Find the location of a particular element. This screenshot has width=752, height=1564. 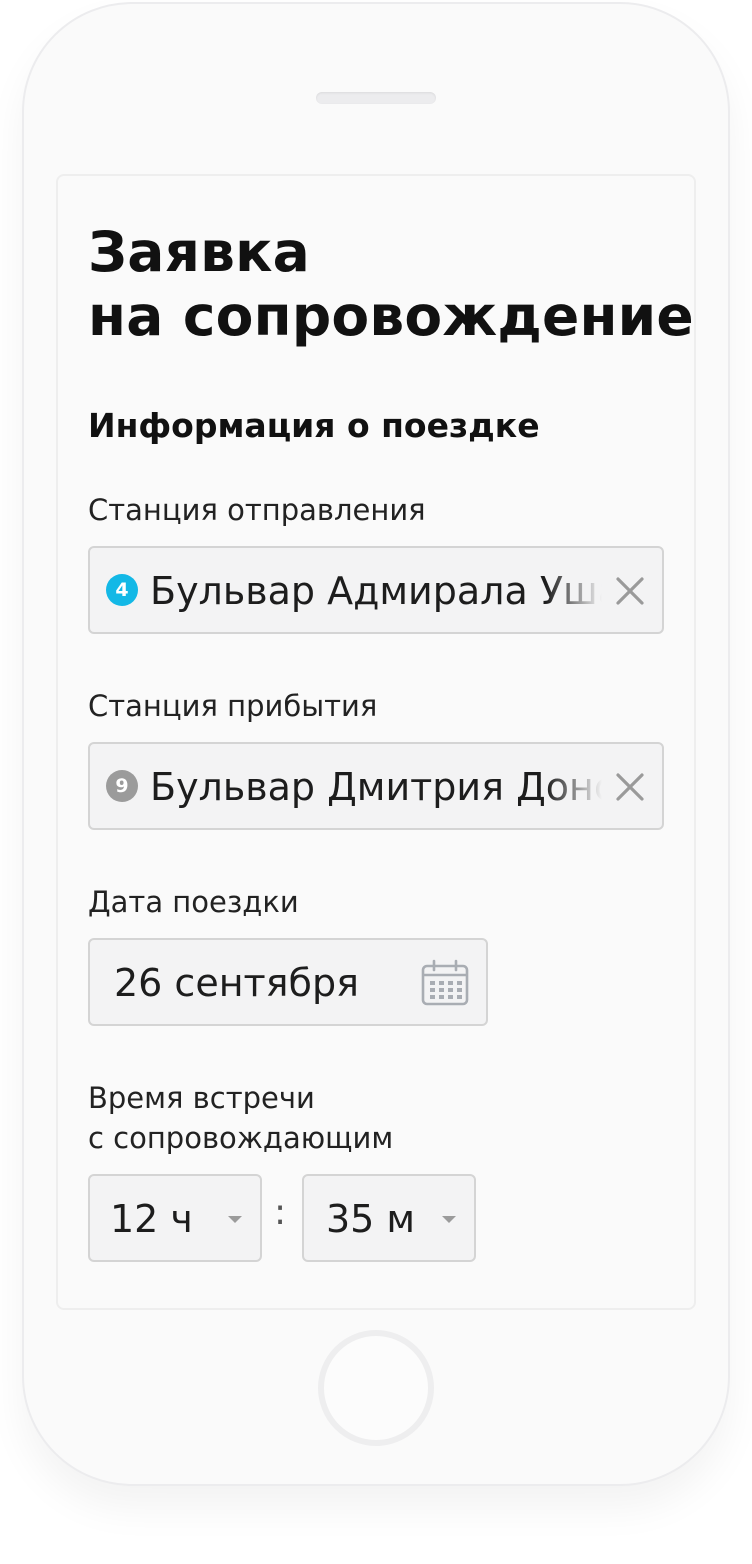

date-label: Дата поездки is located at coordinates (193, 902).